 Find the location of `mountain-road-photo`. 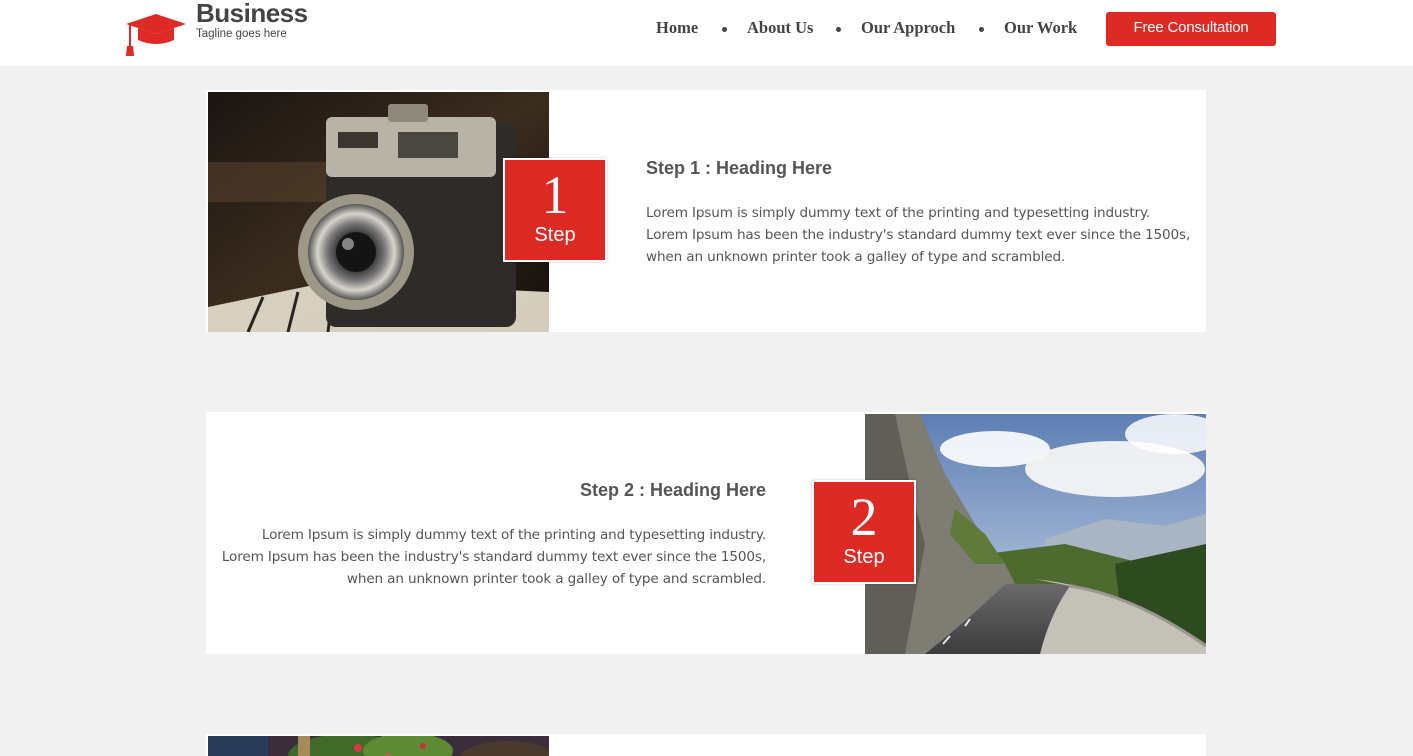

mountain-road-photo is located at coordinates (1035, 534).